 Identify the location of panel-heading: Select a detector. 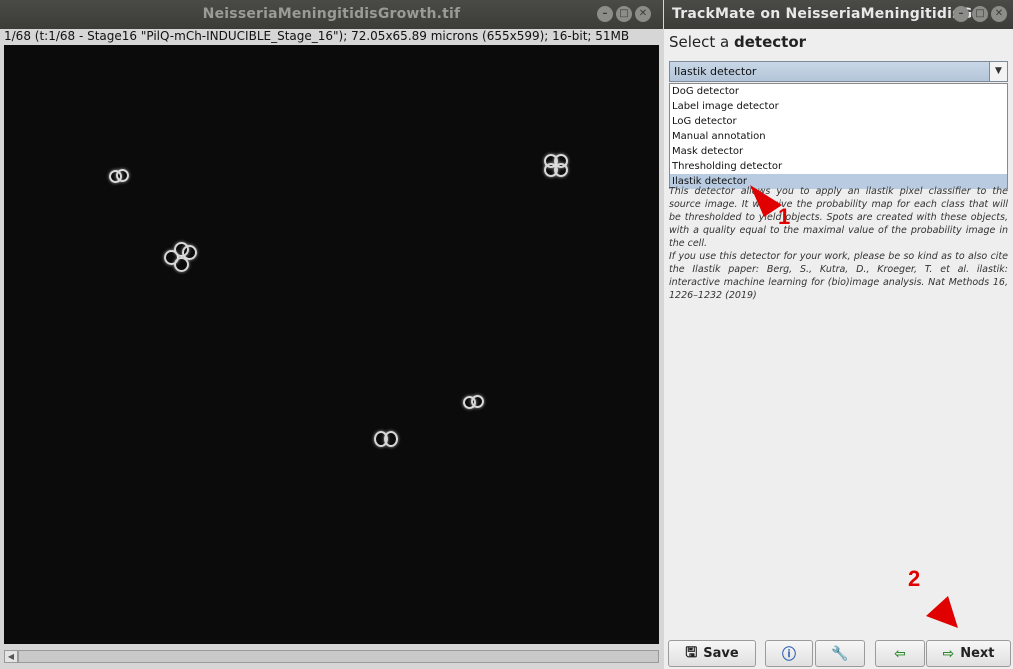
(737, 42).